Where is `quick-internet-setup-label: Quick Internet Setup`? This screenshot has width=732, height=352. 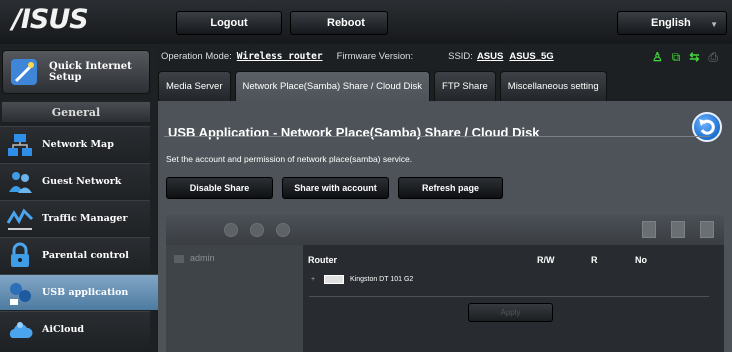 quick-internet-setup-label: Quick Internet Setup is located at coordinates (90, 72).